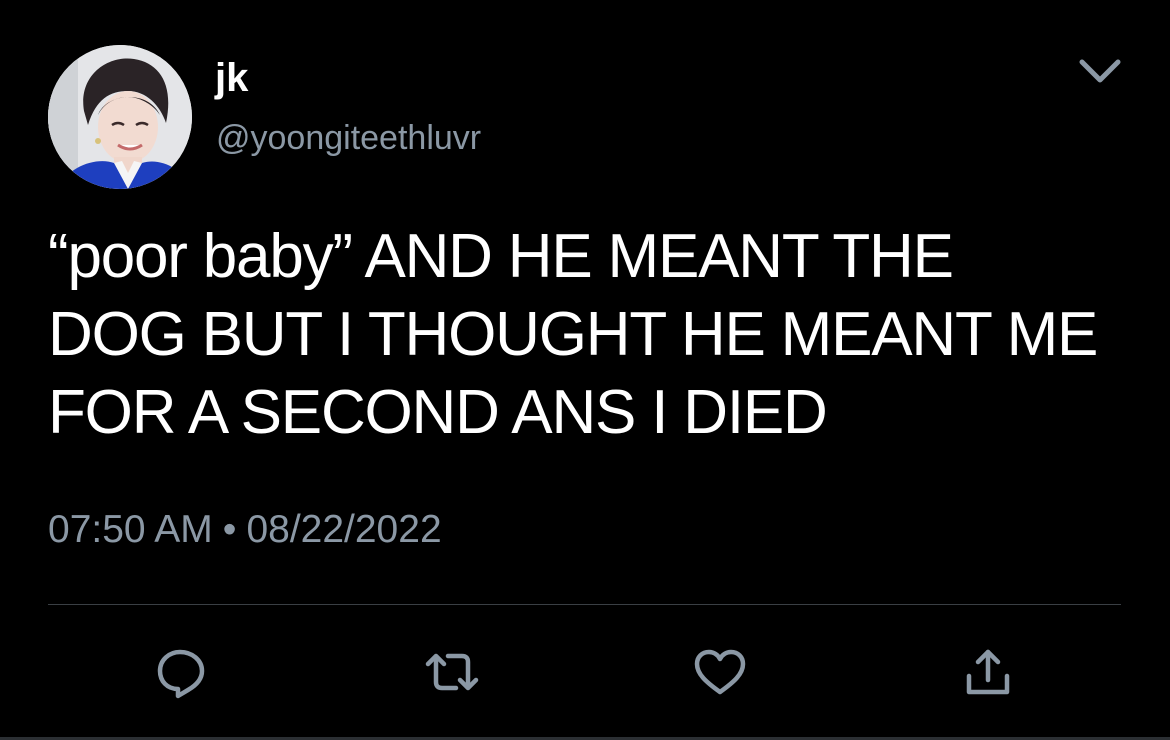 The height and width of the screenshot is (740, 1170). I want to click on heart-icon, so click(720, 672).